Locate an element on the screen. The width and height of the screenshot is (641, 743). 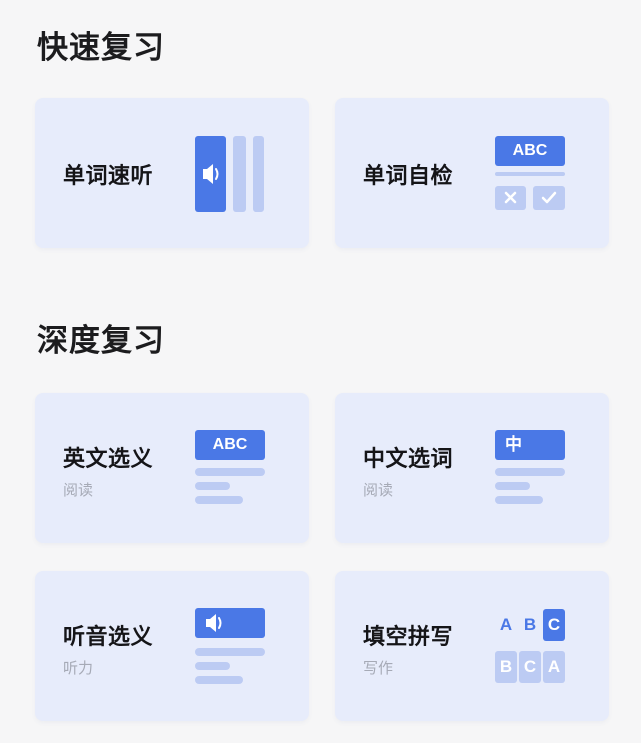
card-chinese-choose-word: 中文选词 阅读 中 is located at coordinates (472, 468).